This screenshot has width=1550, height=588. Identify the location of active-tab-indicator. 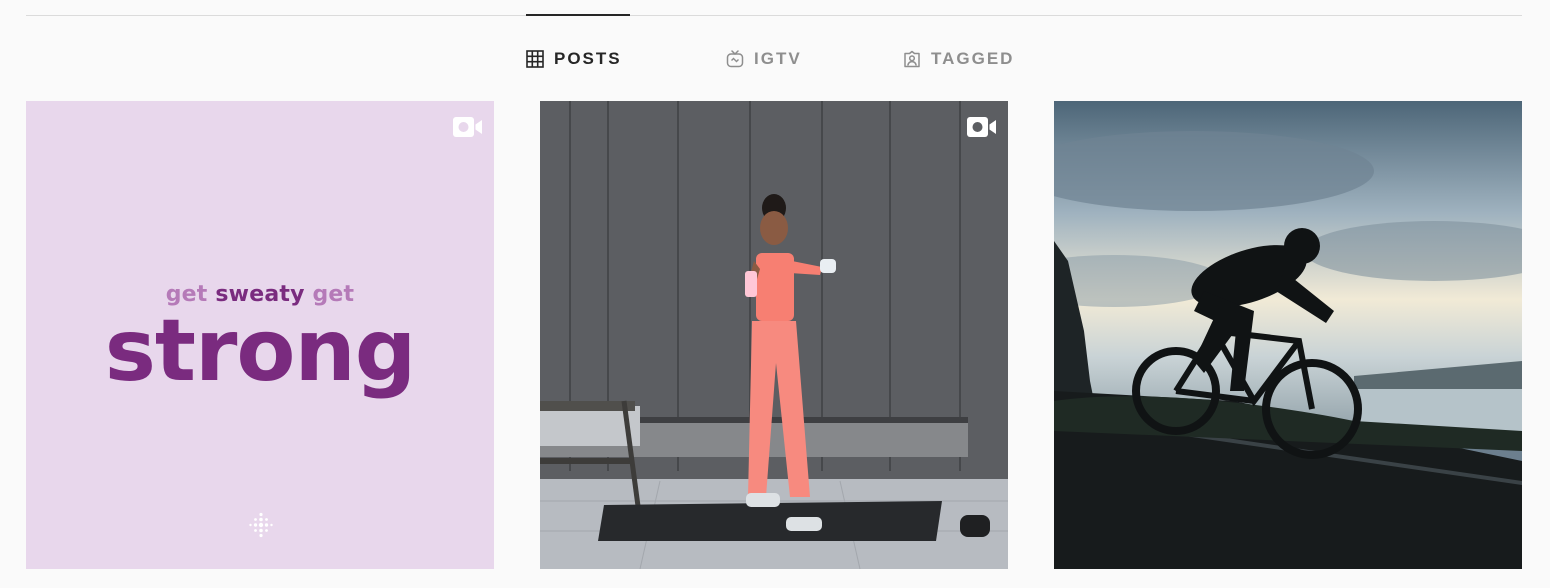
(578, 15).